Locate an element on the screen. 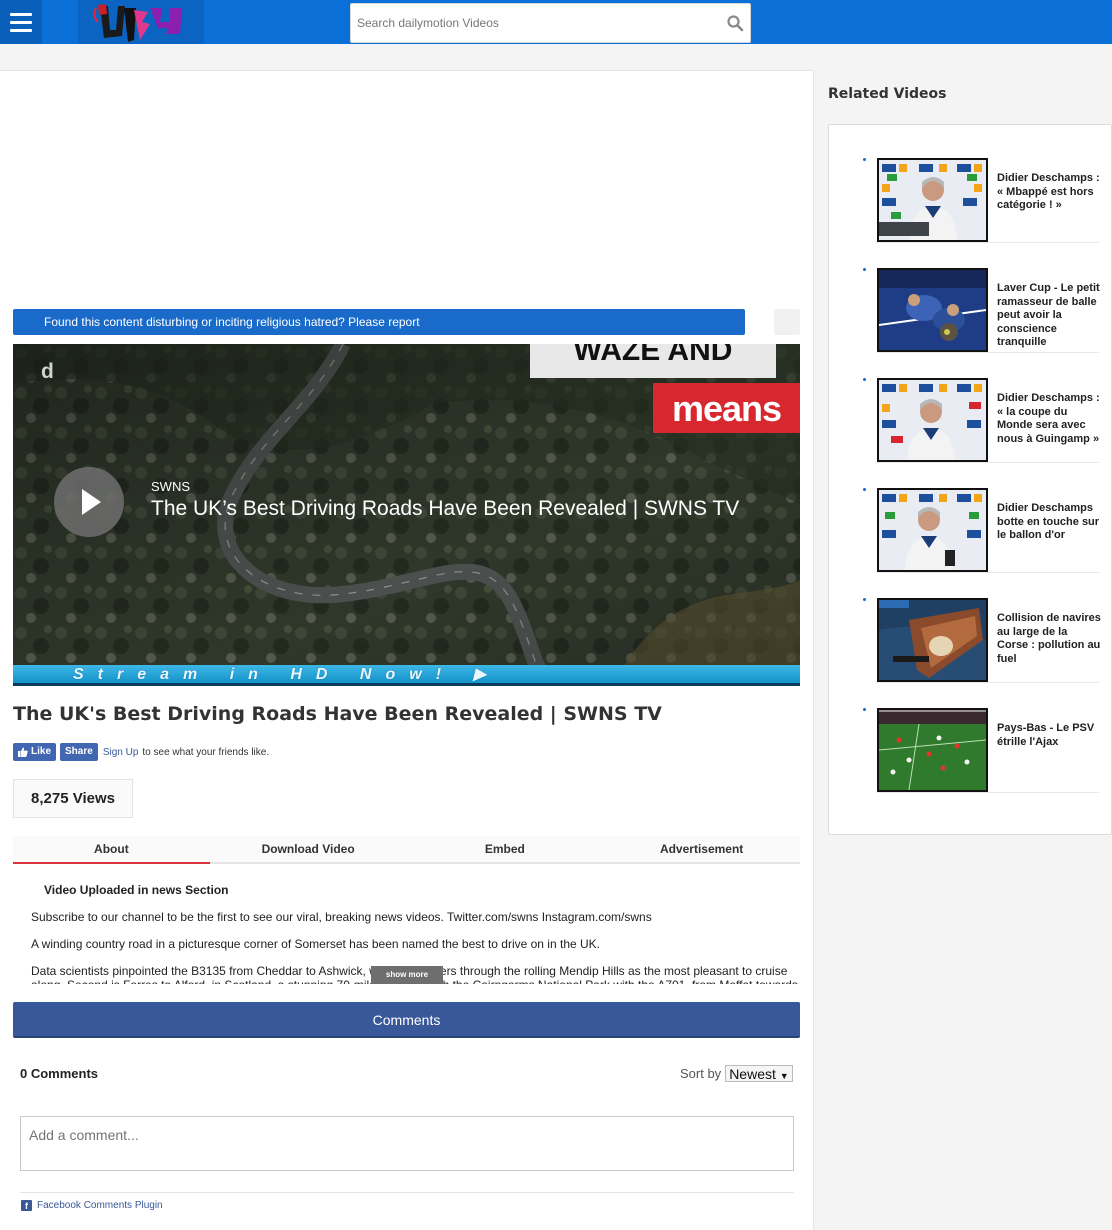 This screenshot has height=1230, width=1112. video-info-tabs: About Download Video Embed Advertisement is located at coordinates (406, 850).